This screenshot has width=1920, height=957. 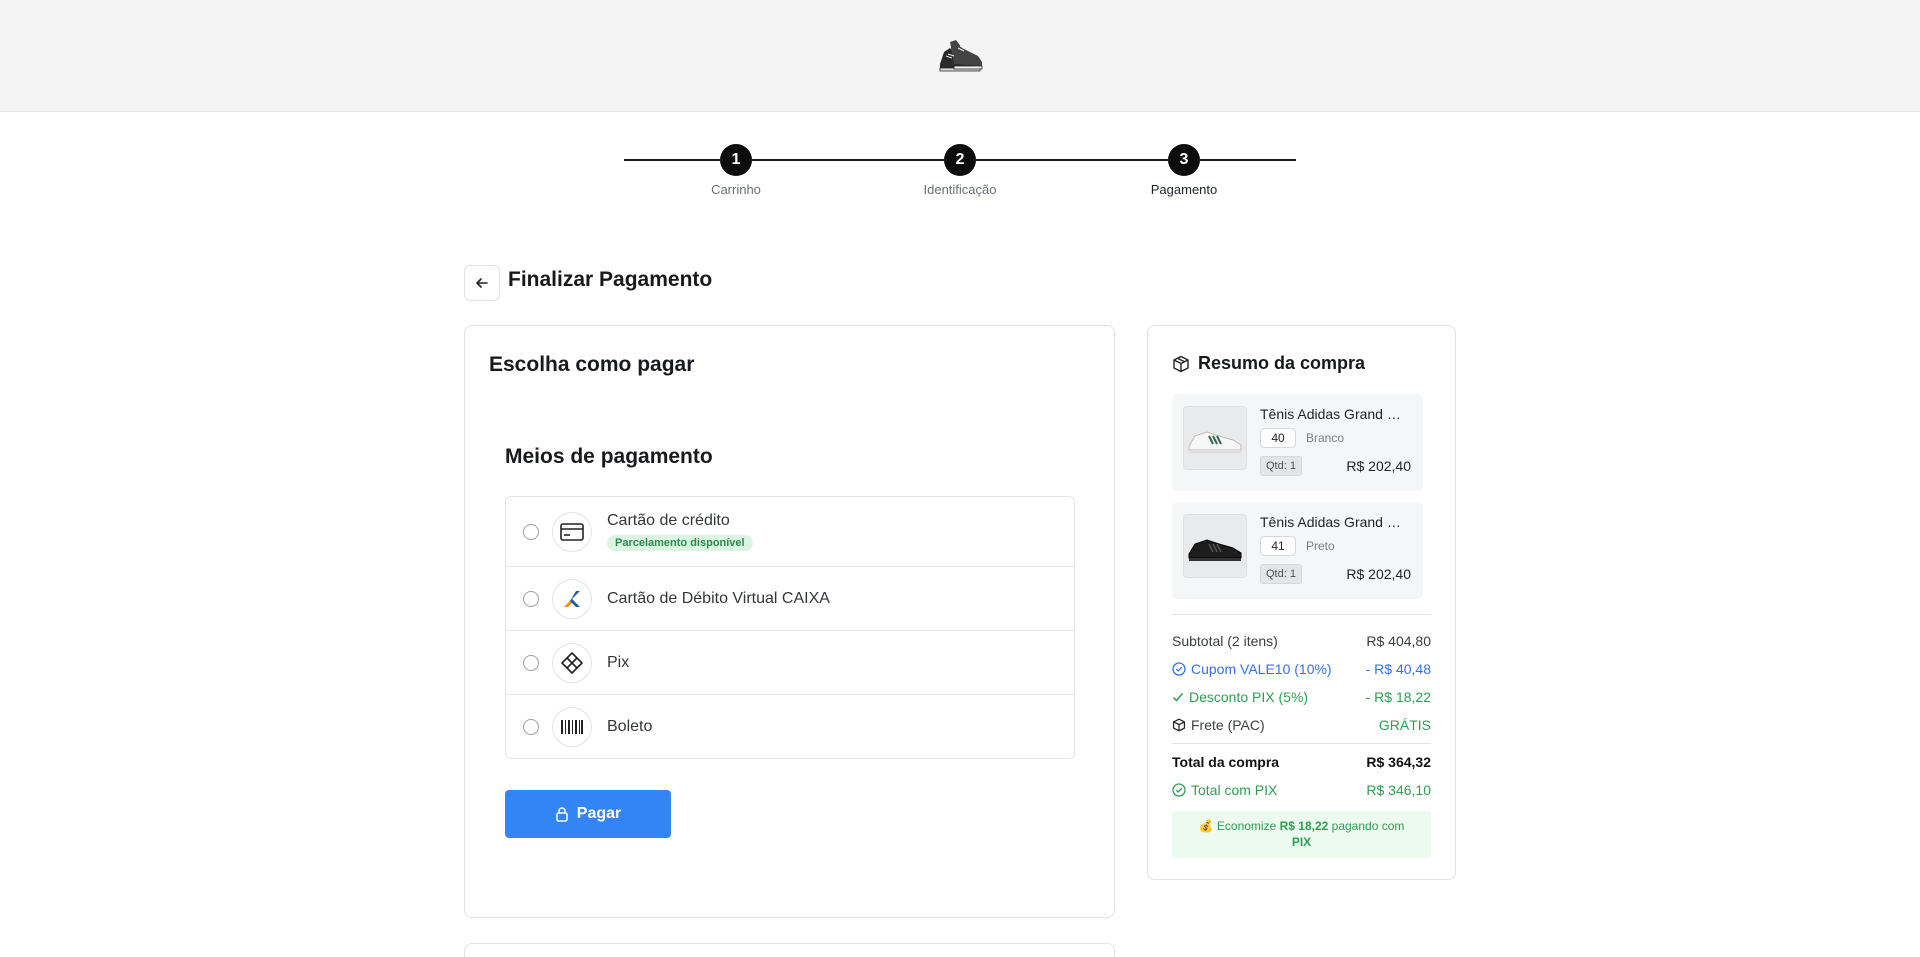 What do you see at coordinates (718, 598) in the screenshot?
I see `method-label: Cartão de Débito Virtual CAIXA` at bounding box center [718, 598].